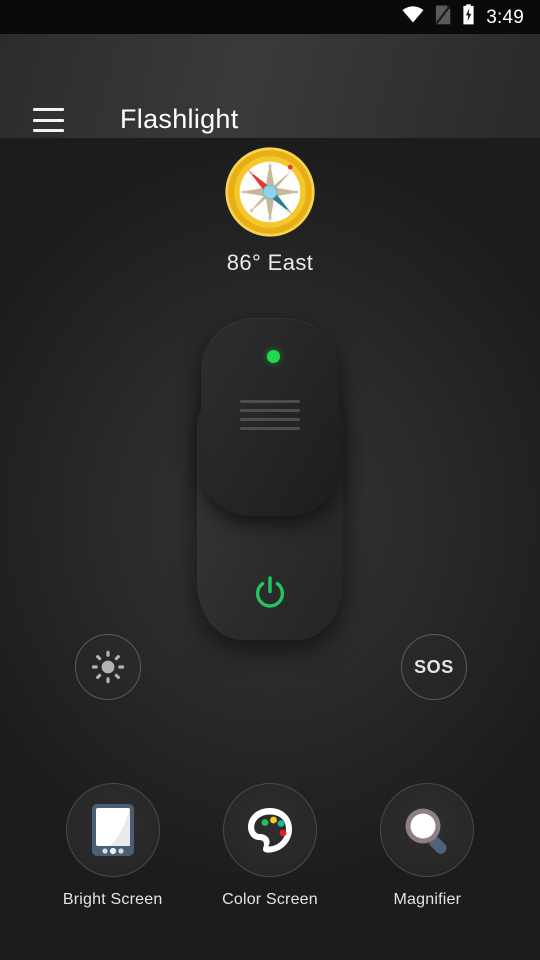  I want to click on color-screen-tool: Color Screen, so click(270, 846).